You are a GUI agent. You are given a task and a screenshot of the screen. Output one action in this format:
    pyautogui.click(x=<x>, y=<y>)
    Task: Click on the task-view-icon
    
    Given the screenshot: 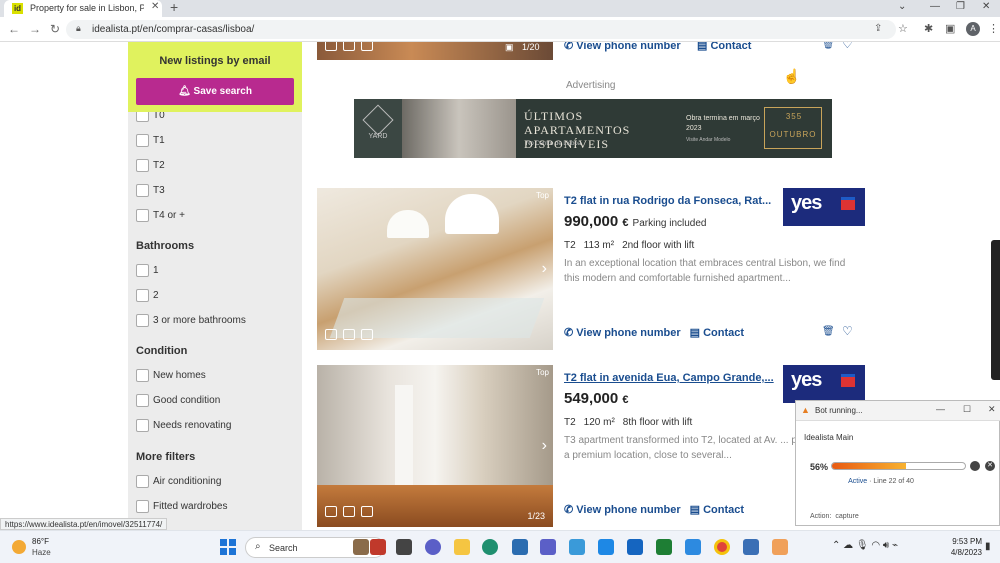 What is the action you would take?
    pyautogui.click(x=404, y=547)
    